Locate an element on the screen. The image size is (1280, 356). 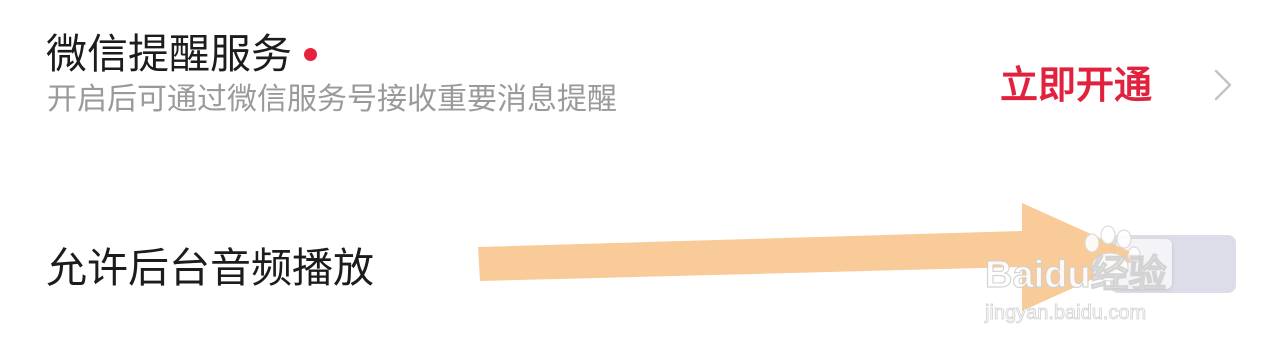
wechat-reminder-title: 微信提醒服务 is located at coordinates (169, 54).